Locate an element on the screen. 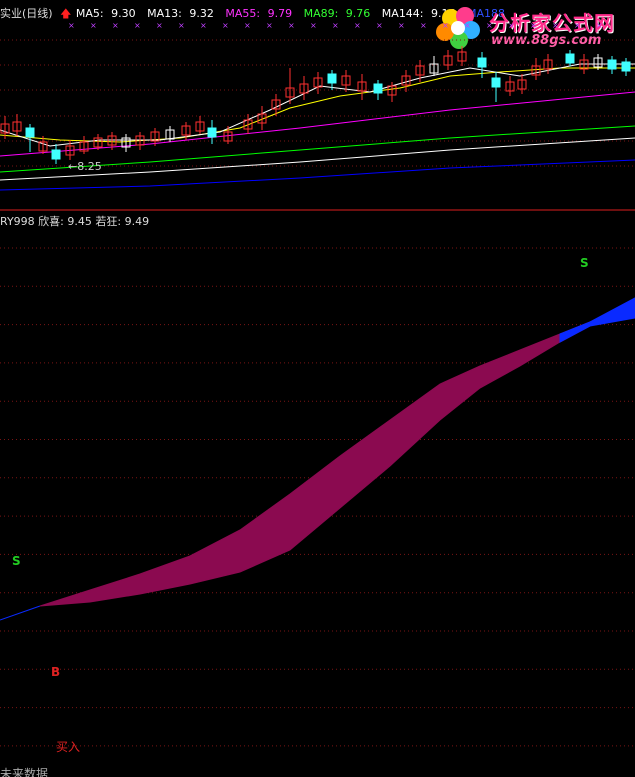 The width and height of the screenshot is (635, 777). signal-buy: 买入 is located at coordinates (68, 747).